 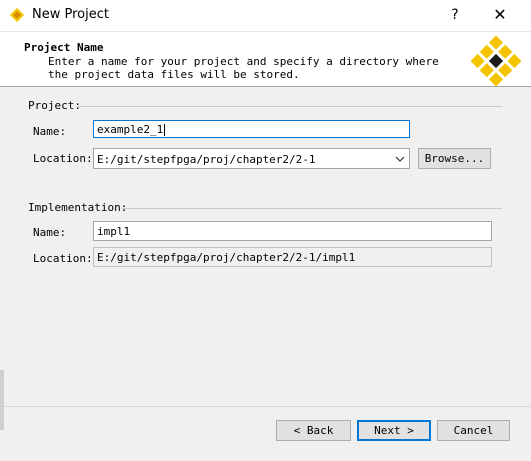 What do you see at coordinates (473, 430) in the screenshot?
I see `cancel-button: Cancel` at bounding box center [473, 430].